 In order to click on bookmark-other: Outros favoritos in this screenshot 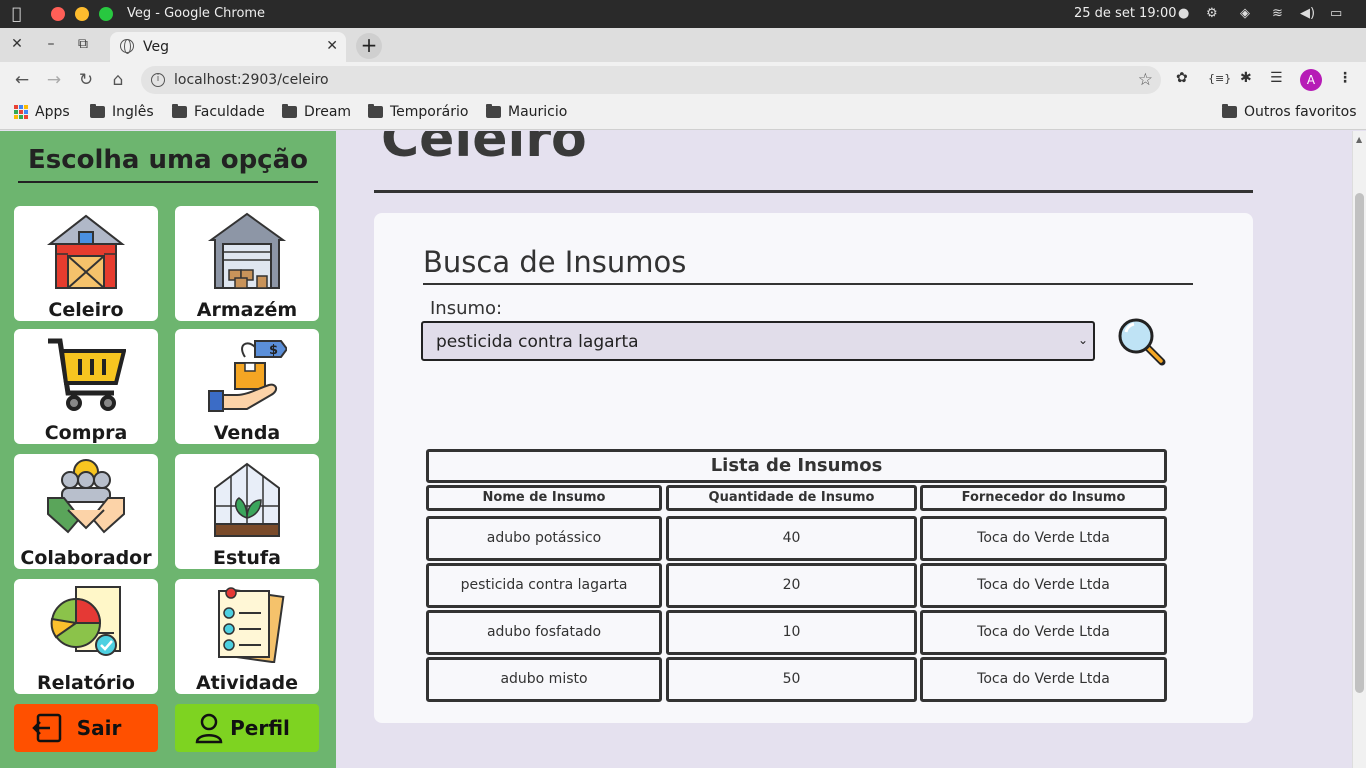, I will do `click(1289, 112)`.